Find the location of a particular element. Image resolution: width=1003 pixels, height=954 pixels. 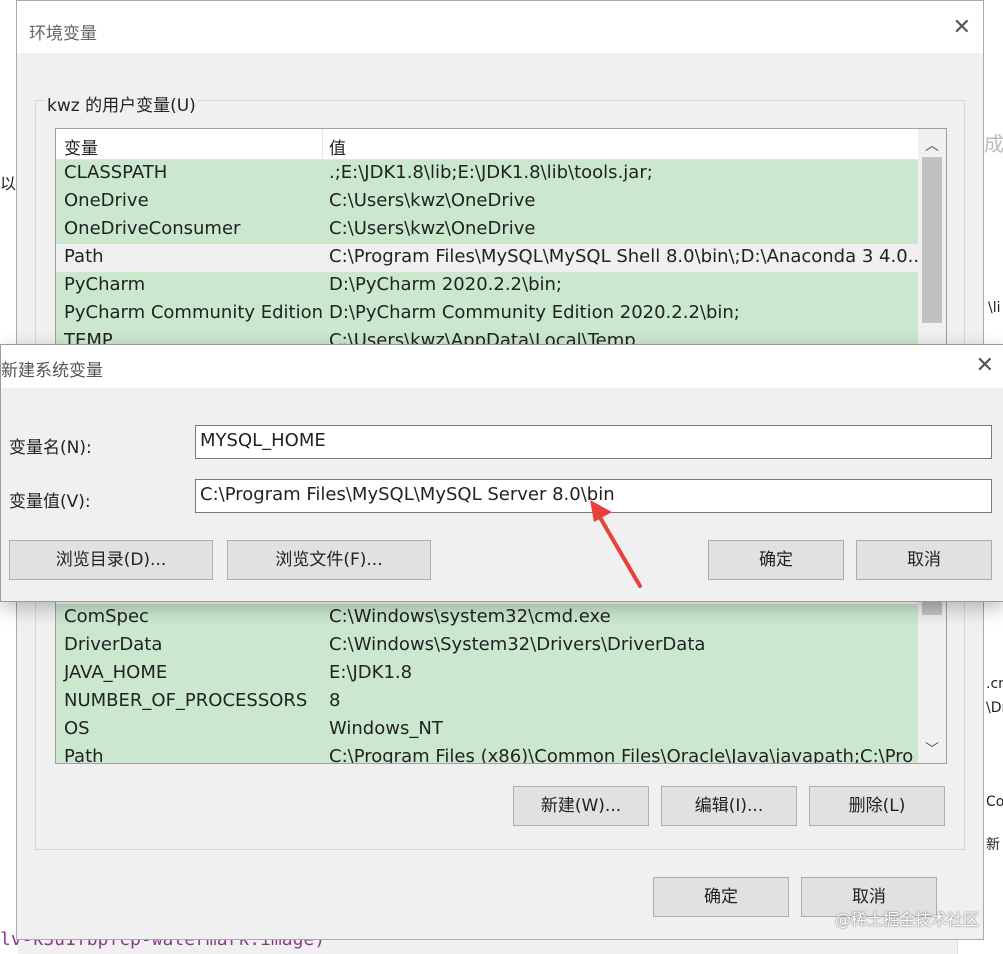

background-fragment: \Dr is located at coordinates (994, 708).